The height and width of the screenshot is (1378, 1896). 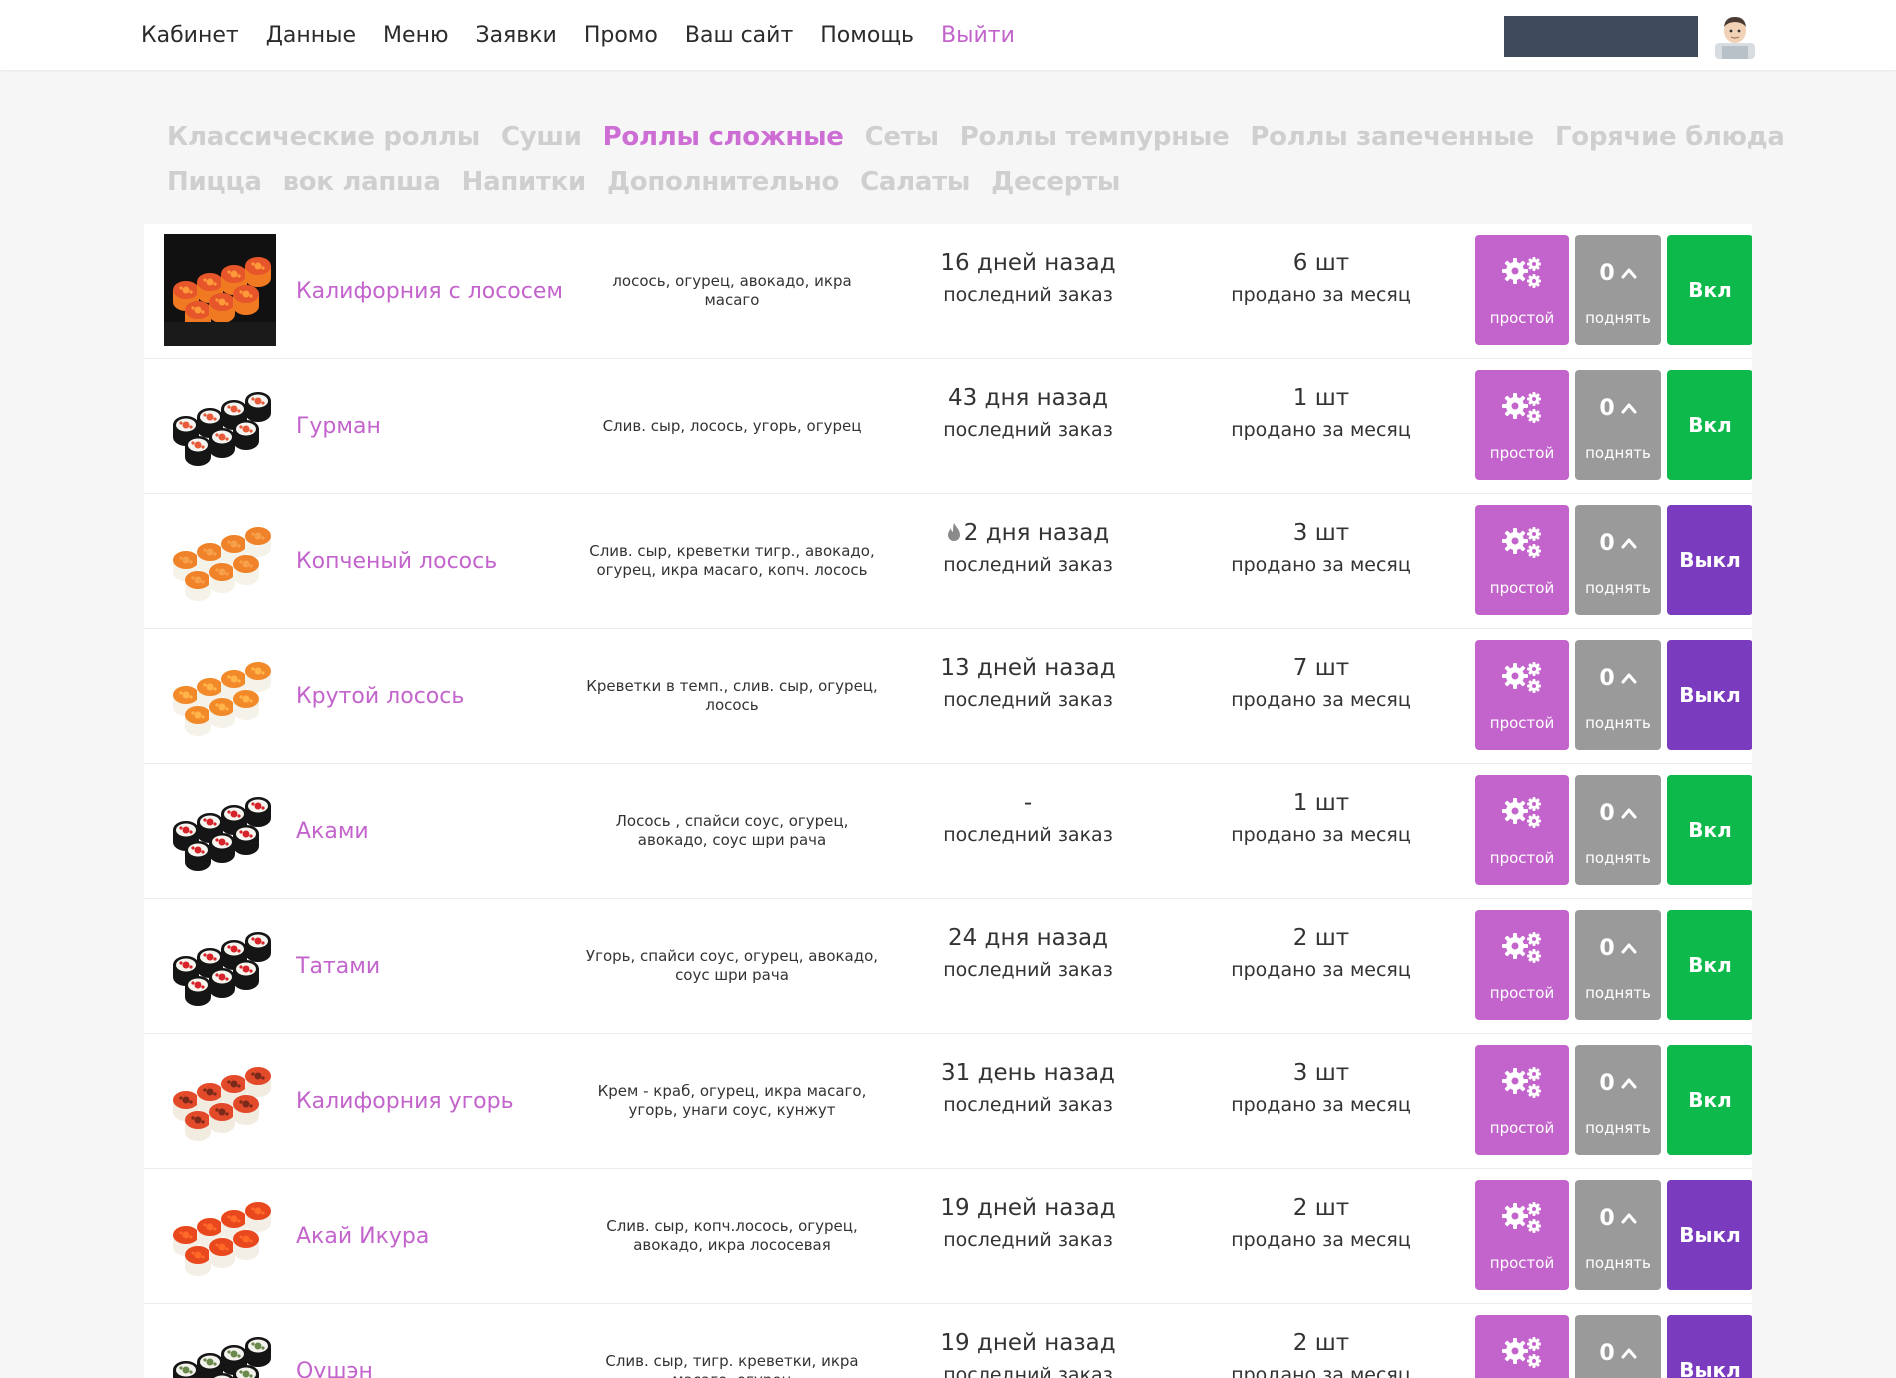 What do you see at coordinates (1028, 951) in the screenshot?
I see `last-order-stat: 24 дня назад последний заказ` at bounding box center [1028, 951].